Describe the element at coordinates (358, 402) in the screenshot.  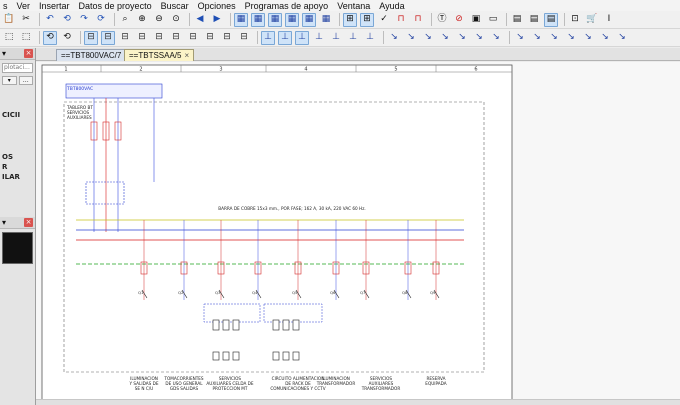
I see `horizontal-scrollbar` at that location.